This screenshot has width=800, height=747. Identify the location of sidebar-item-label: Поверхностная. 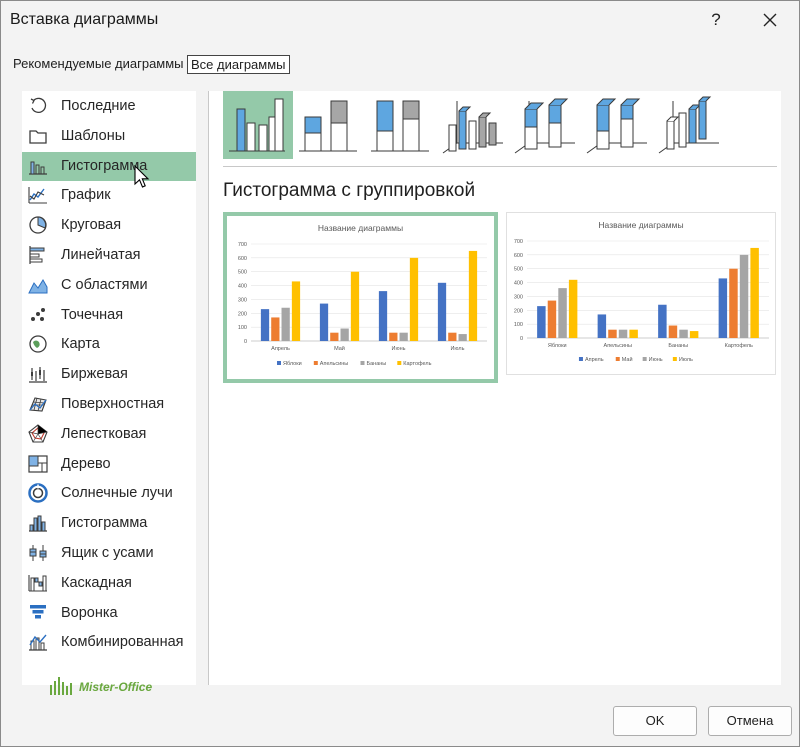
(113, 404).